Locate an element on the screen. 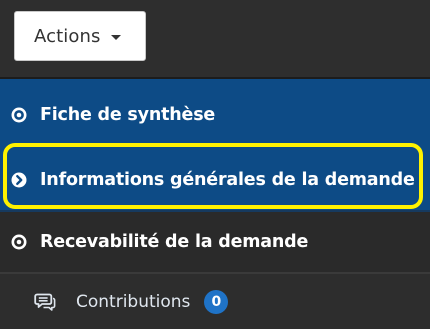  caret-down-icon is located at coordinates (116, 37).